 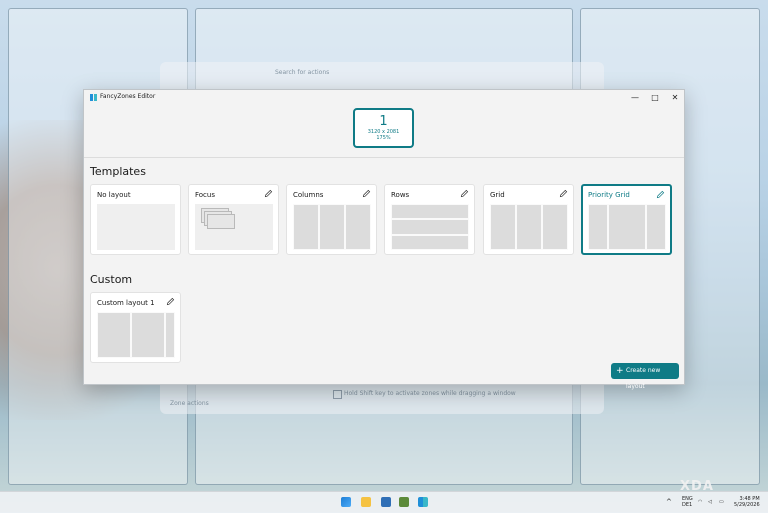 I want to click on fancyzones-icon, so click(x=423, y=502).